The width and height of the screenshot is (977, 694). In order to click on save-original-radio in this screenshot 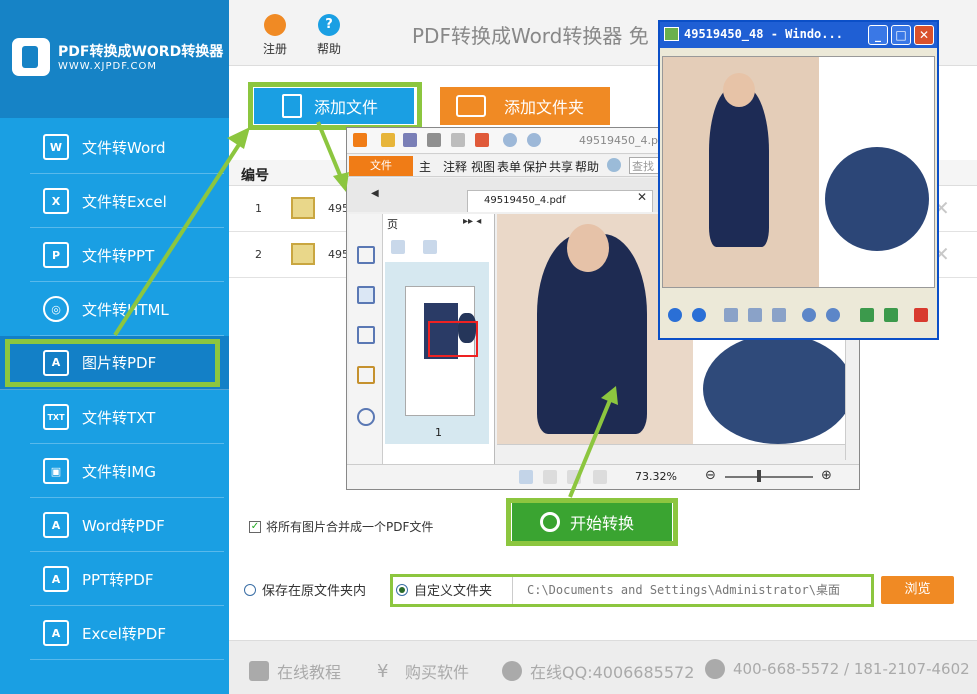, I will do `click(250, 589)`.